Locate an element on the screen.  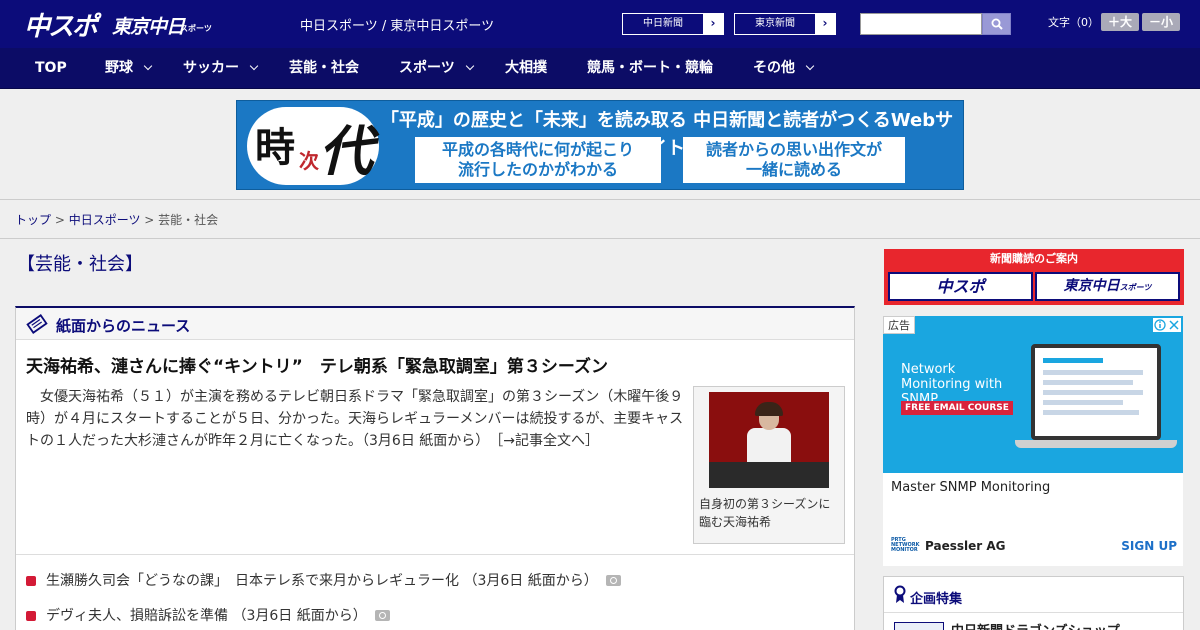
ad-badge: FREE EMAIL COURSE is located at coordinates (957, 408).